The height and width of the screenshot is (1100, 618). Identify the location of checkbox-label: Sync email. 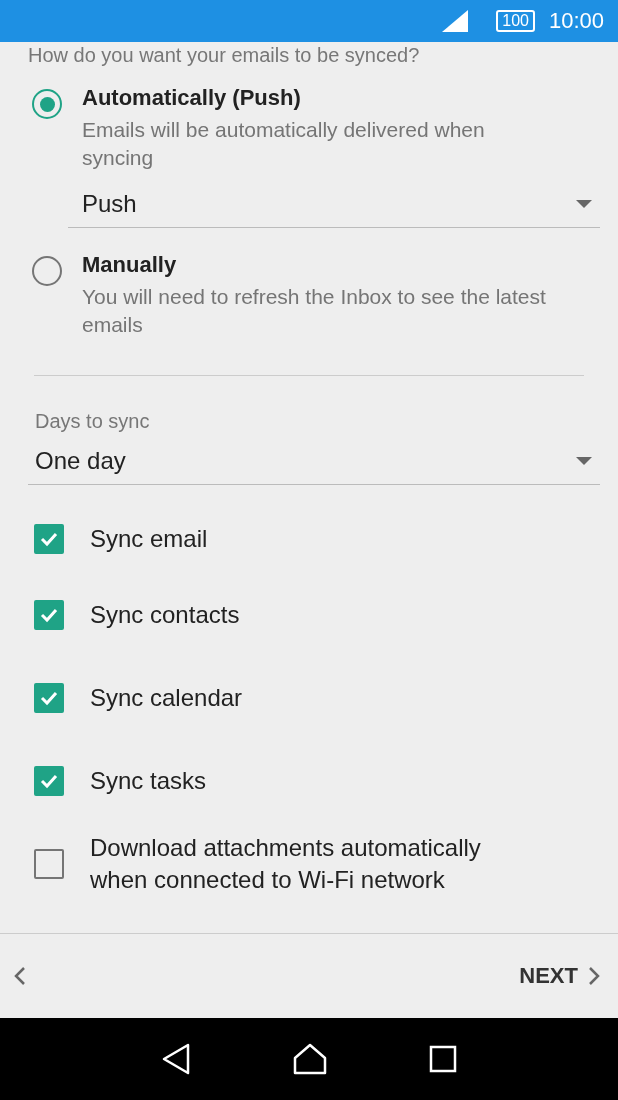
(149, 539).